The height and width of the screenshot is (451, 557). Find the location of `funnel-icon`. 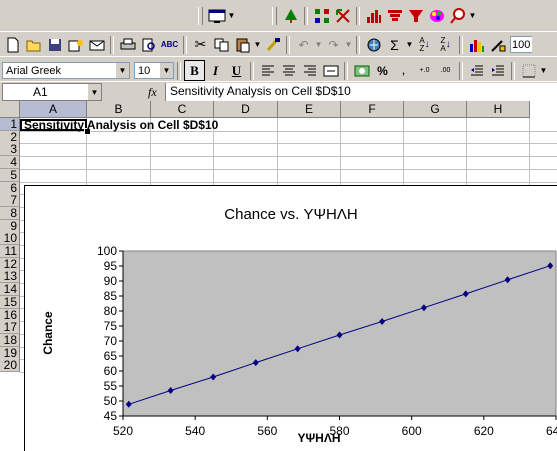

funnel-icon is located at coordinates (415, 15).